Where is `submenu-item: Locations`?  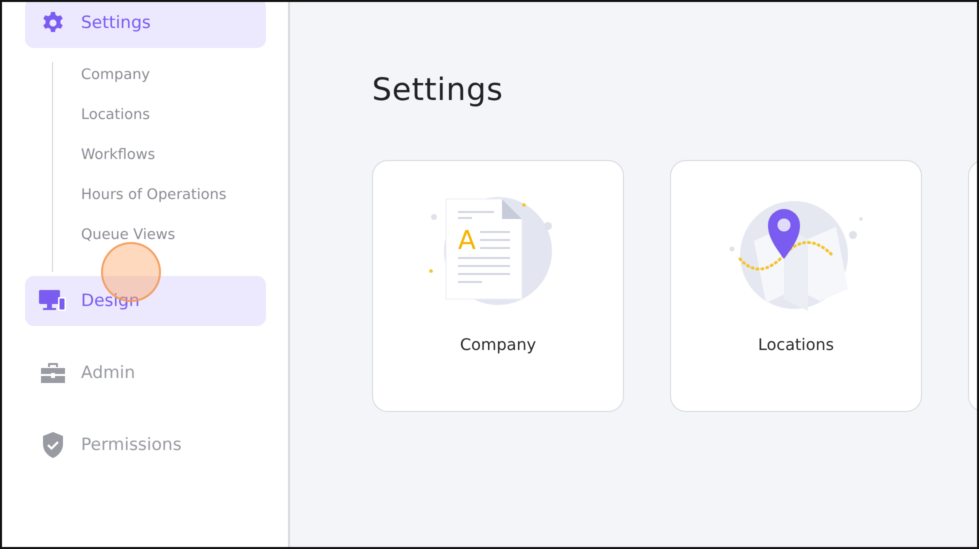 submenu-item: Locations is located at coordinates (173, 115).